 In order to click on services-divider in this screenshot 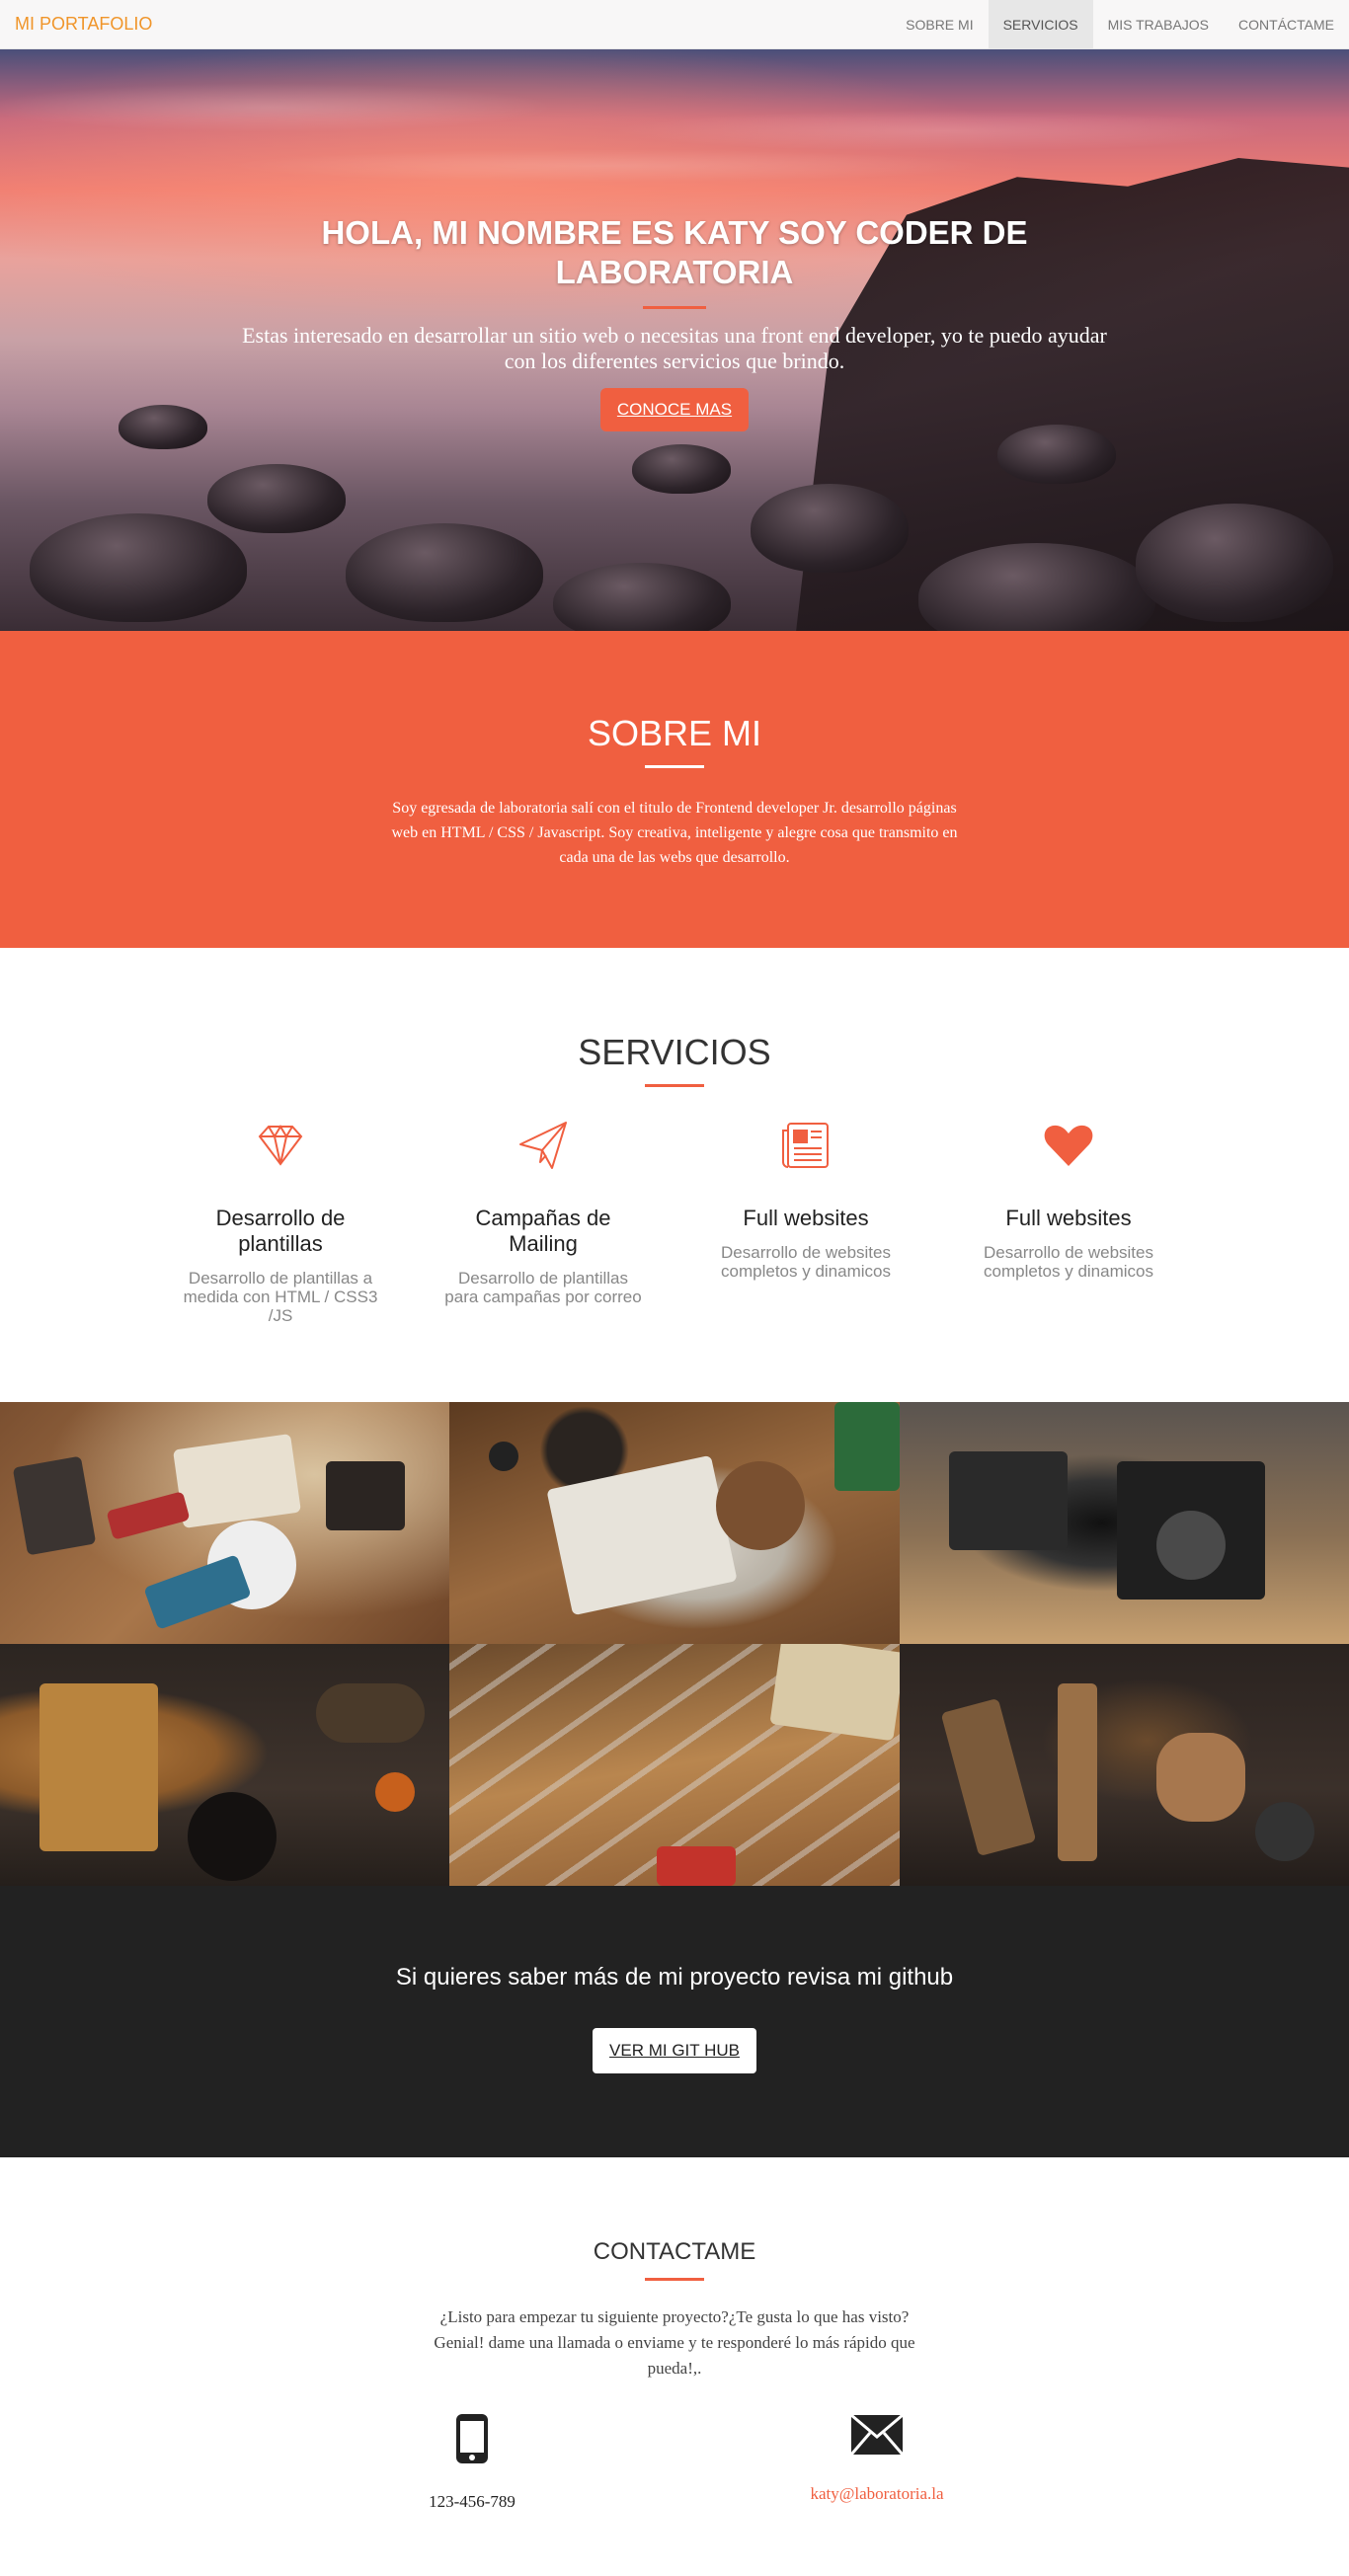, I will do `click(674, 1085)`.